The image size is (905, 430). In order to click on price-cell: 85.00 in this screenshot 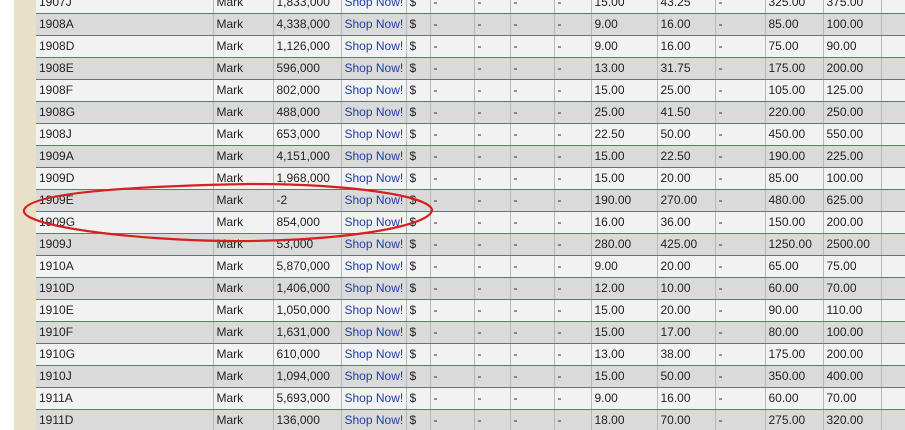, I will do `click(794, 24)`.